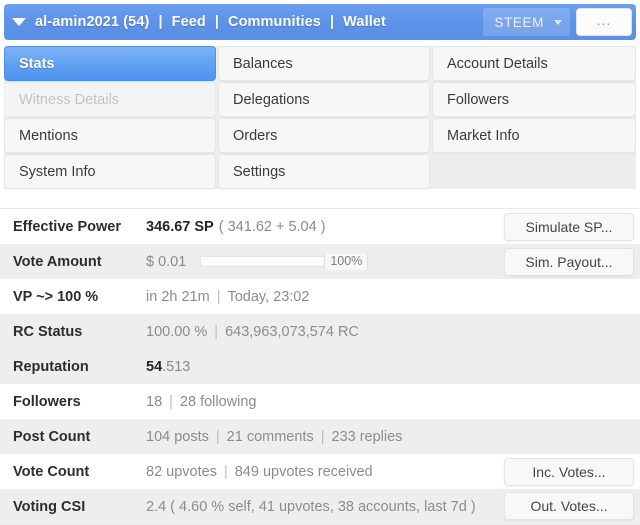  What do you see at coordinates (56, 296) in the screenshot?
I see `row-label-vp-to-100: VP ~> 100 %` at bounding box center [56, 296].